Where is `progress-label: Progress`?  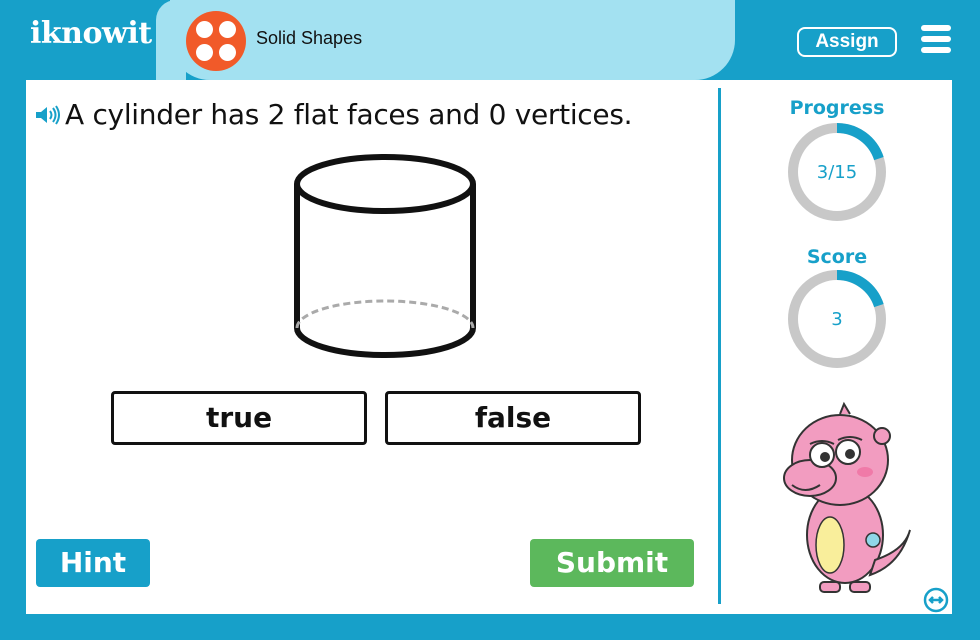 progress-label: Progress is located at coordinates (837, 108).